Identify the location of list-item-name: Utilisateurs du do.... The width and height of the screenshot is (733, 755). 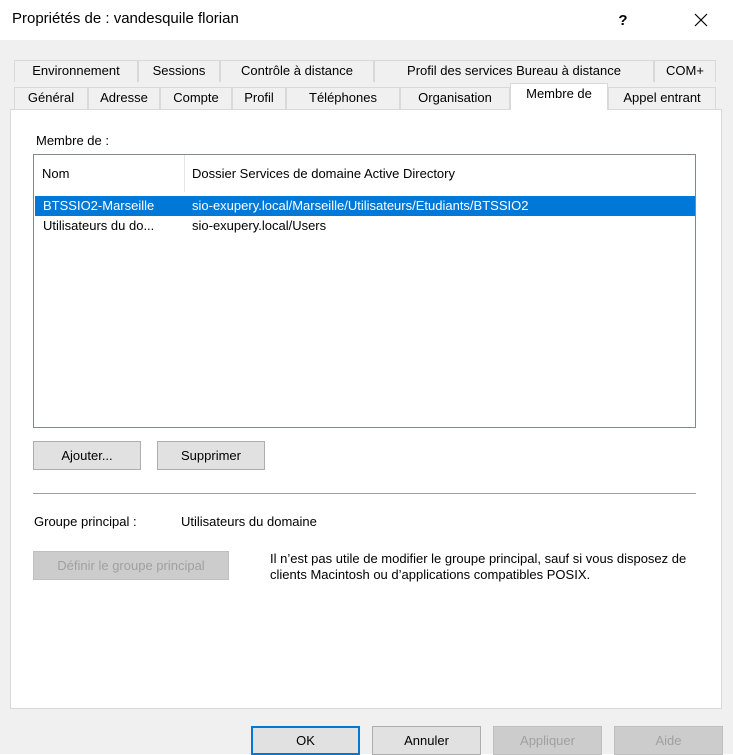
(99, 225).